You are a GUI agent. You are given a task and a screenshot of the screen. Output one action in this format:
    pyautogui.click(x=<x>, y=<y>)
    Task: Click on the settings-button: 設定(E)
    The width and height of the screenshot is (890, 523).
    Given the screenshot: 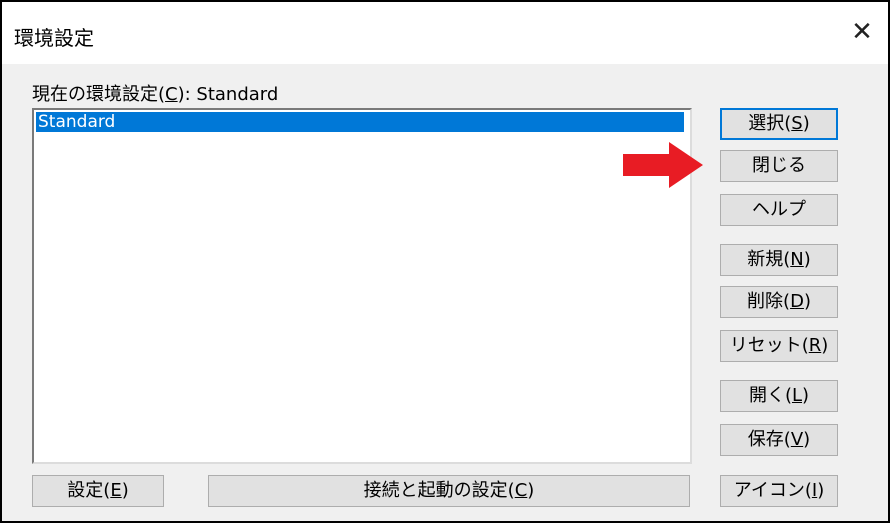 What is the action you would take?
    pyautogui.click(x=98, y=491)
    